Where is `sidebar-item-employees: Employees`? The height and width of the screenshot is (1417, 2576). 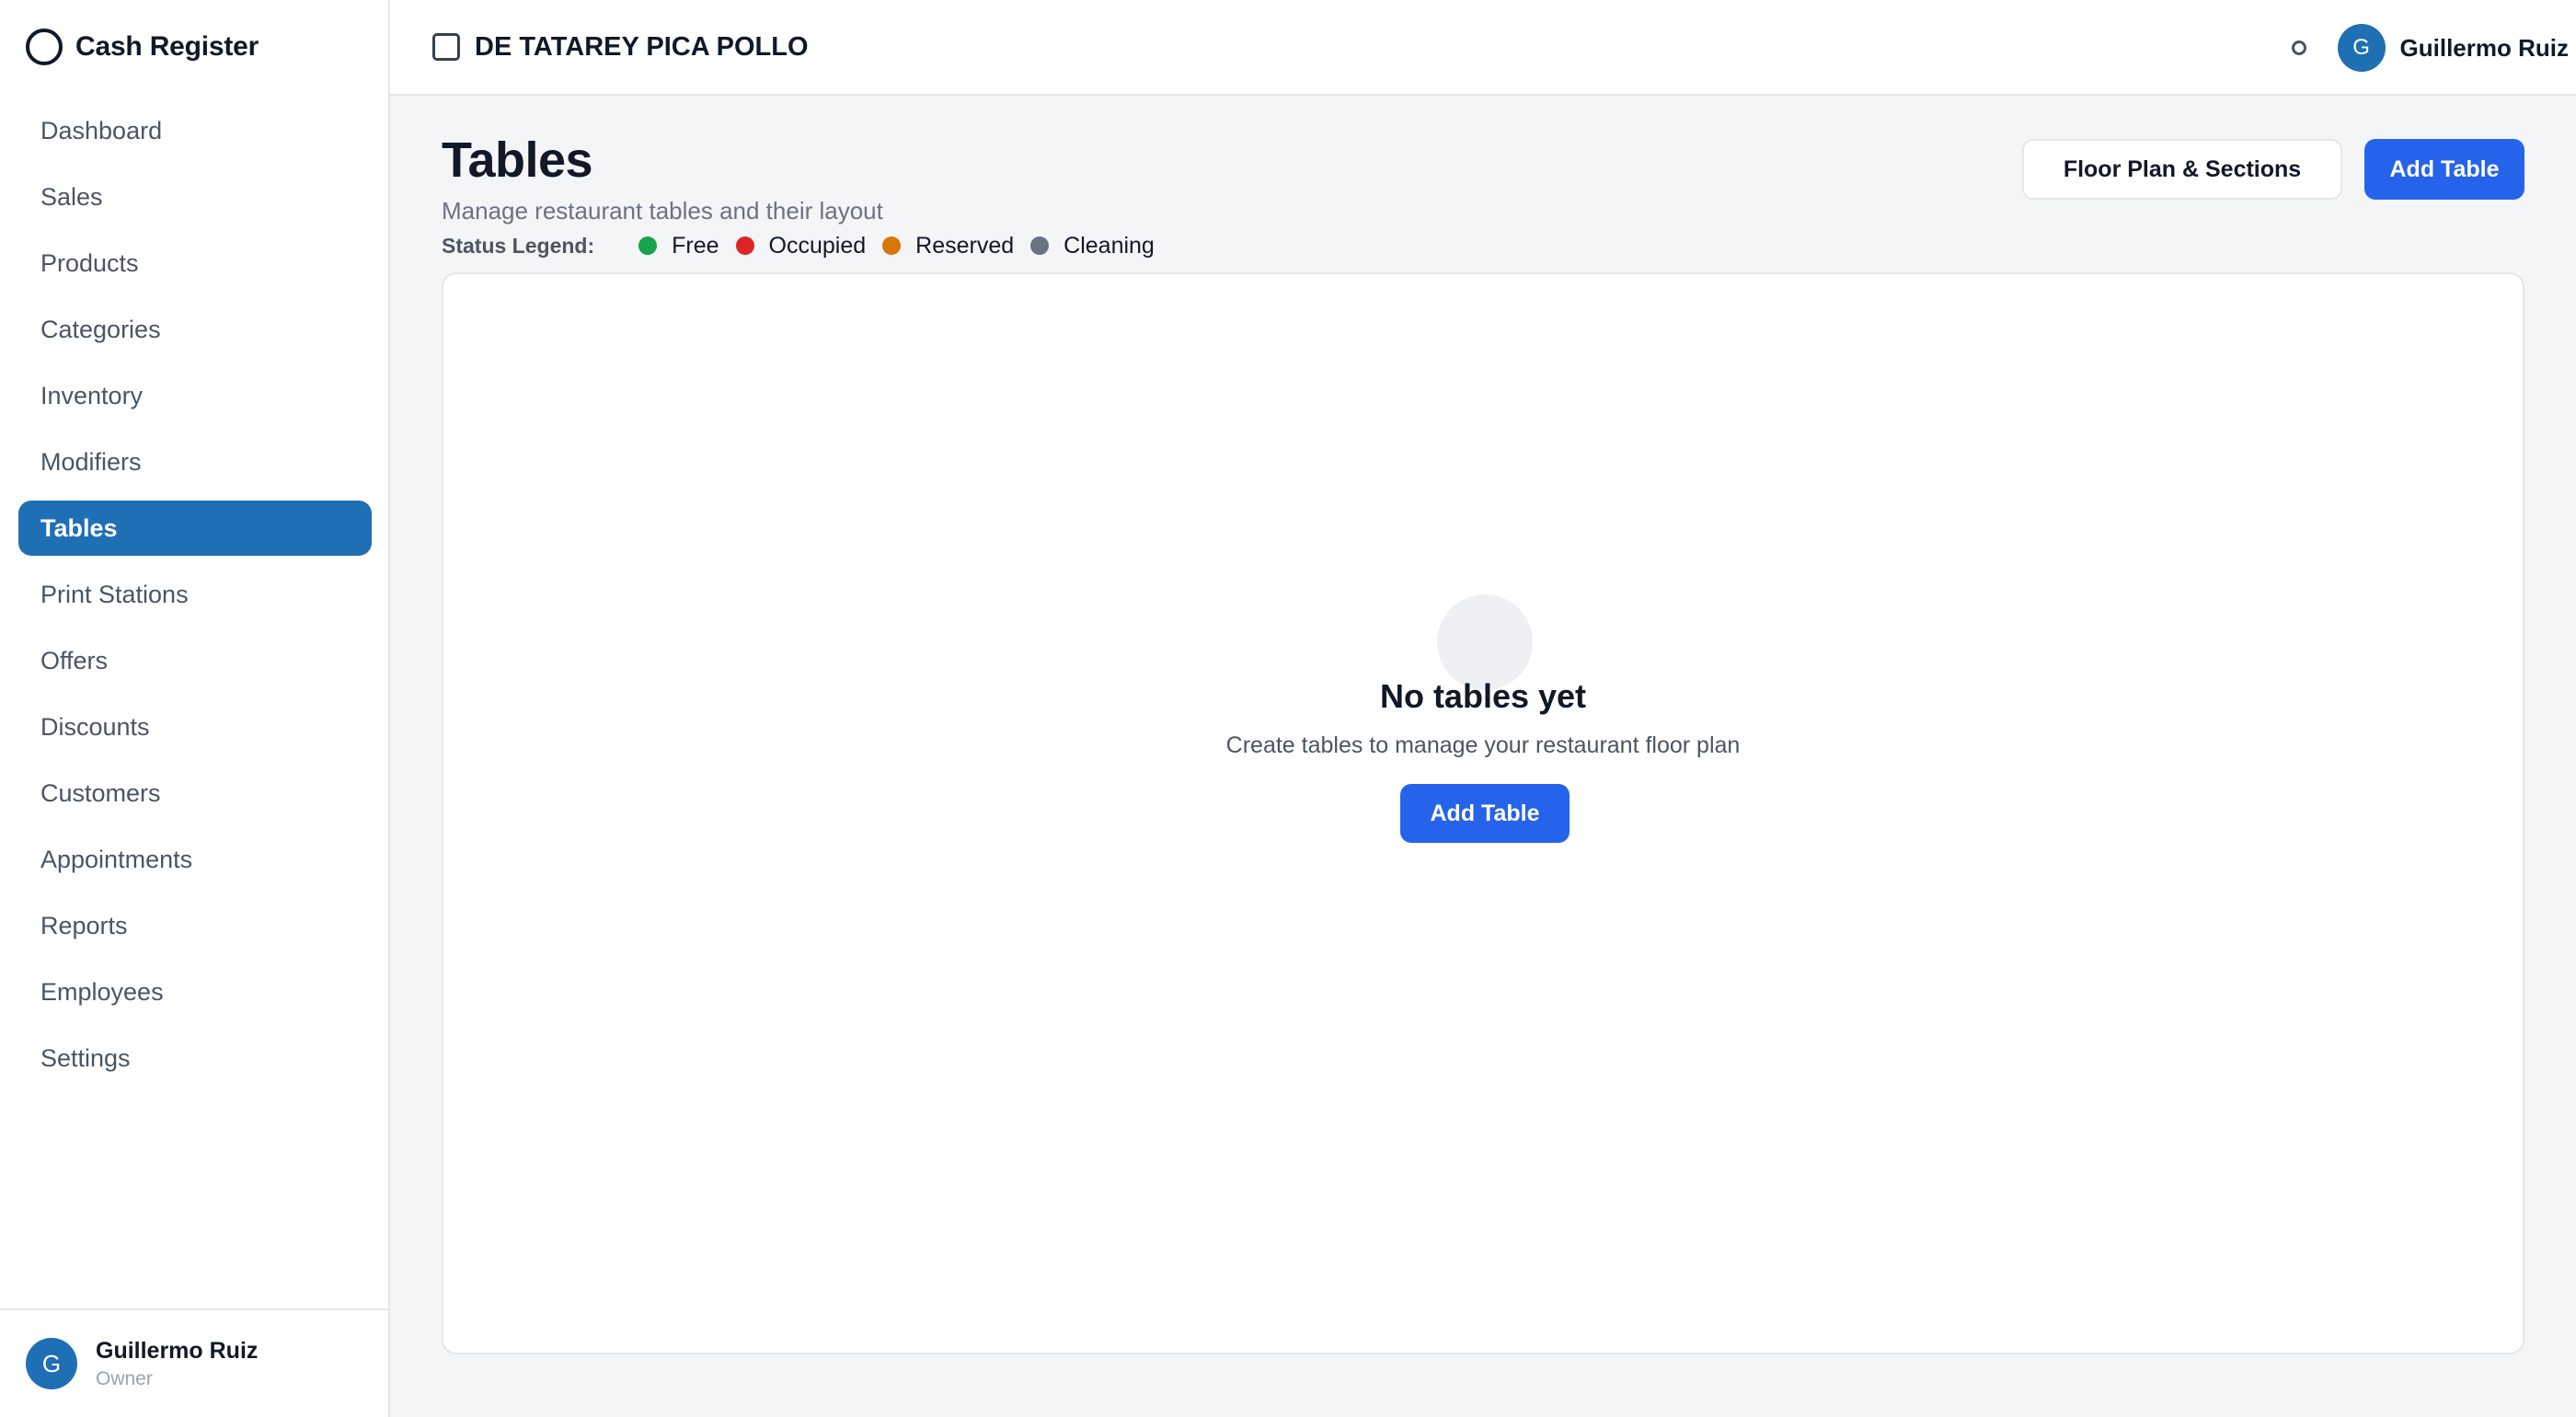
sidebar-item-employees: Employees is located at coordinates (195, 992).